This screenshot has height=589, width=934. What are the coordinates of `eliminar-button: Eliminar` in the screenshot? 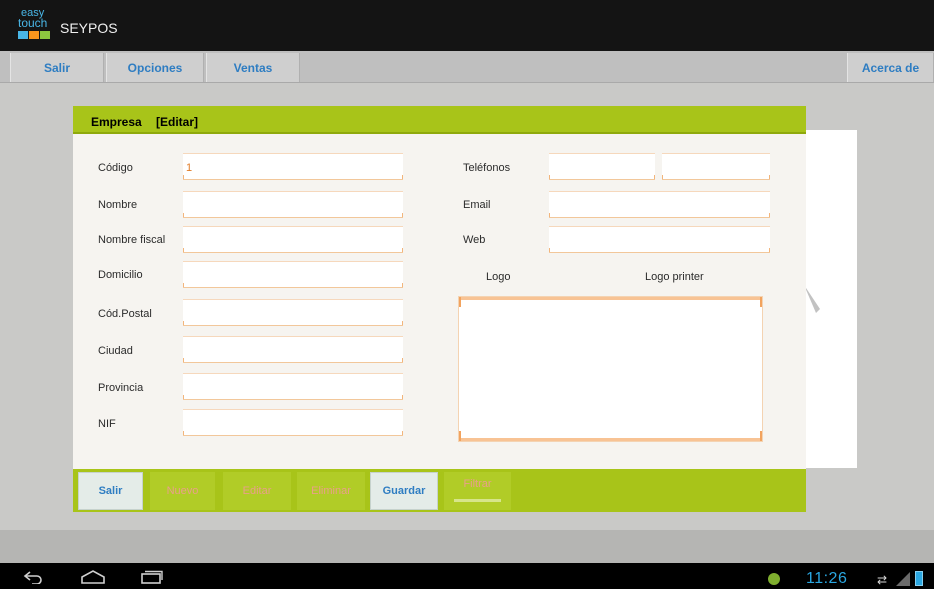 It's located at (331, 491).